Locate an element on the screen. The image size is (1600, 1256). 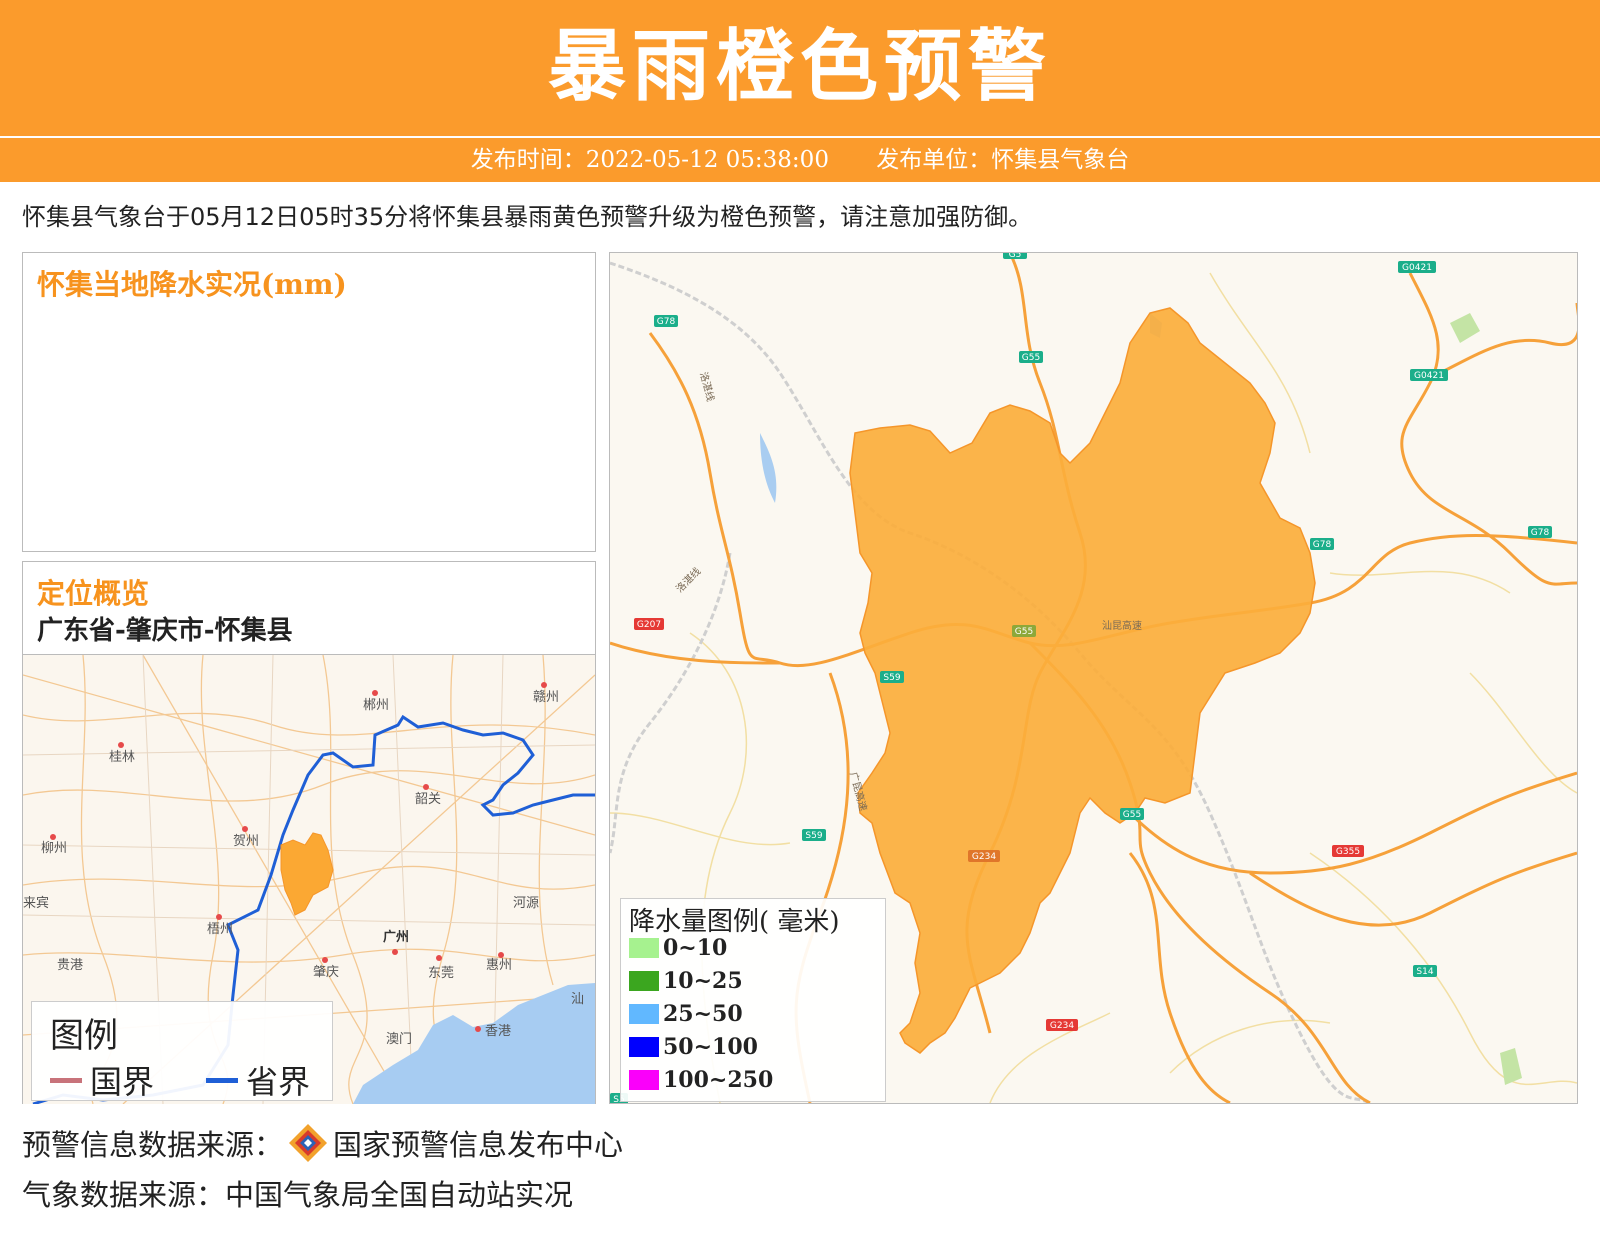
road-label: G207 is located at coordinates (649, 625).